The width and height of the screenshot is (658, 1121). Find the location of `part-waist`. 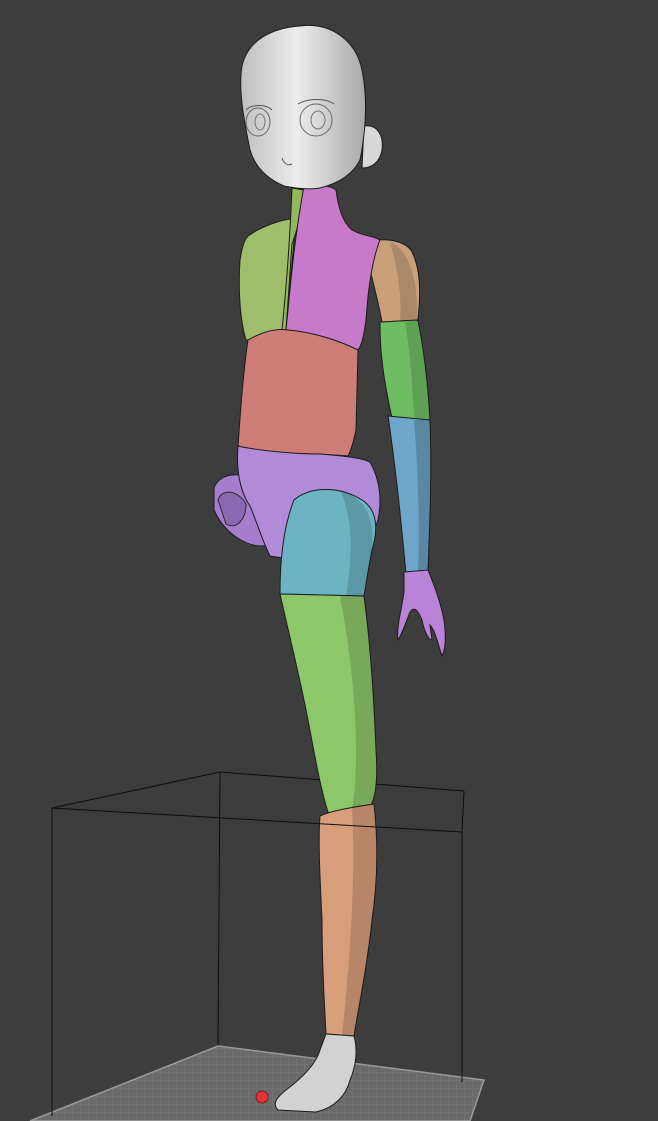

part-waist is located at coordinates (298, 393).